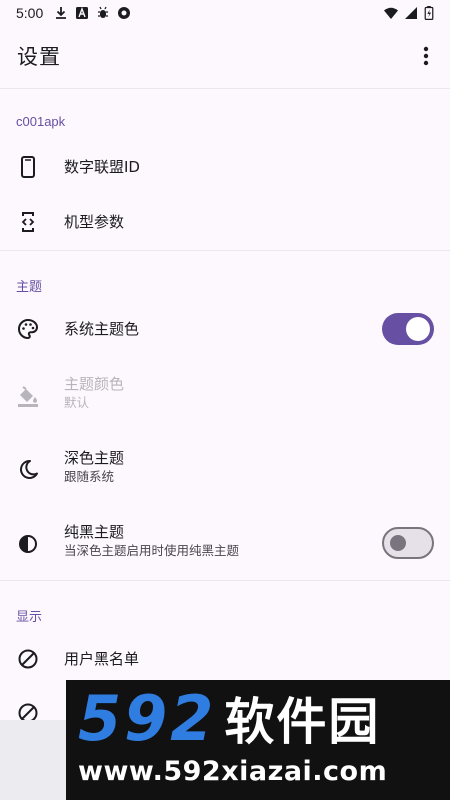 The image size is (450, 800). What do you see at coordinates (225, 13) in the screenshot?
I see `status-bar: 5:00` at bounding box center [225, 13].